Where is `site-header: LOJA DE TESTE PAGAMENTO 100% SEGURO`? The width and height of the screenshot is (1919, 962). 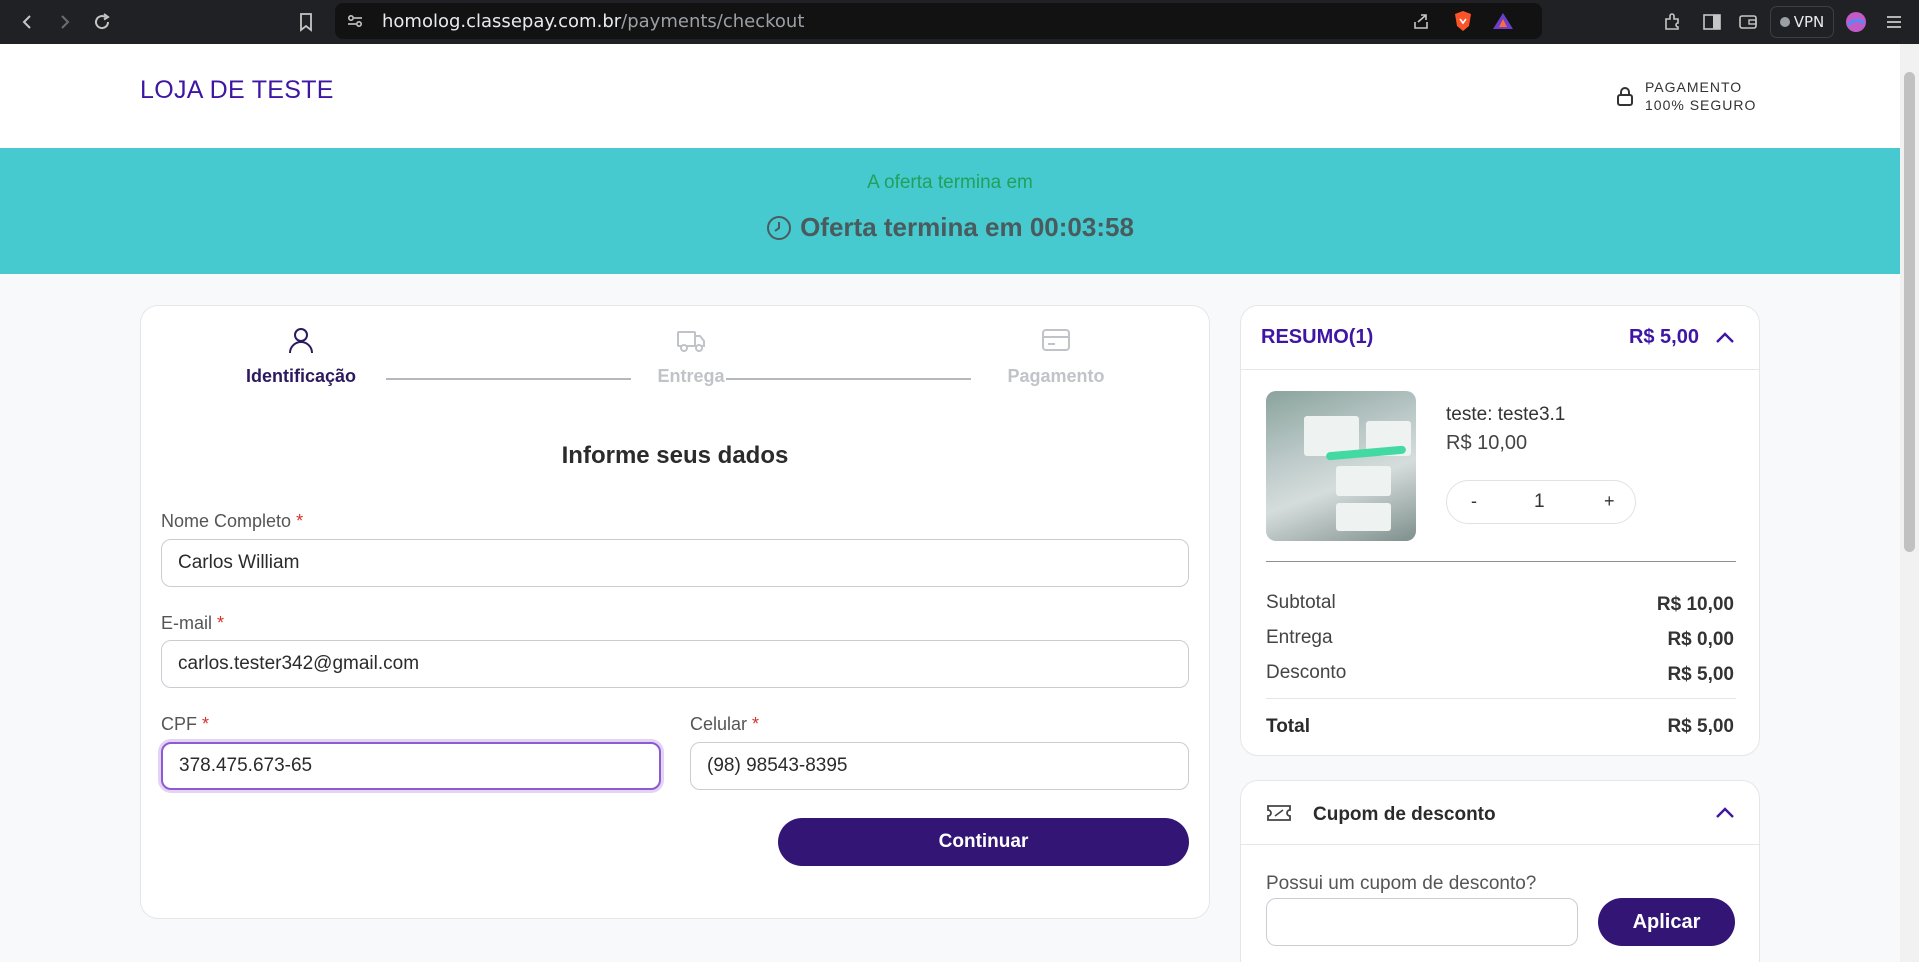 site-header: LOJA DE TESTE PAGAMENTO 100% SEGURO is located at coordinates (950, 96).